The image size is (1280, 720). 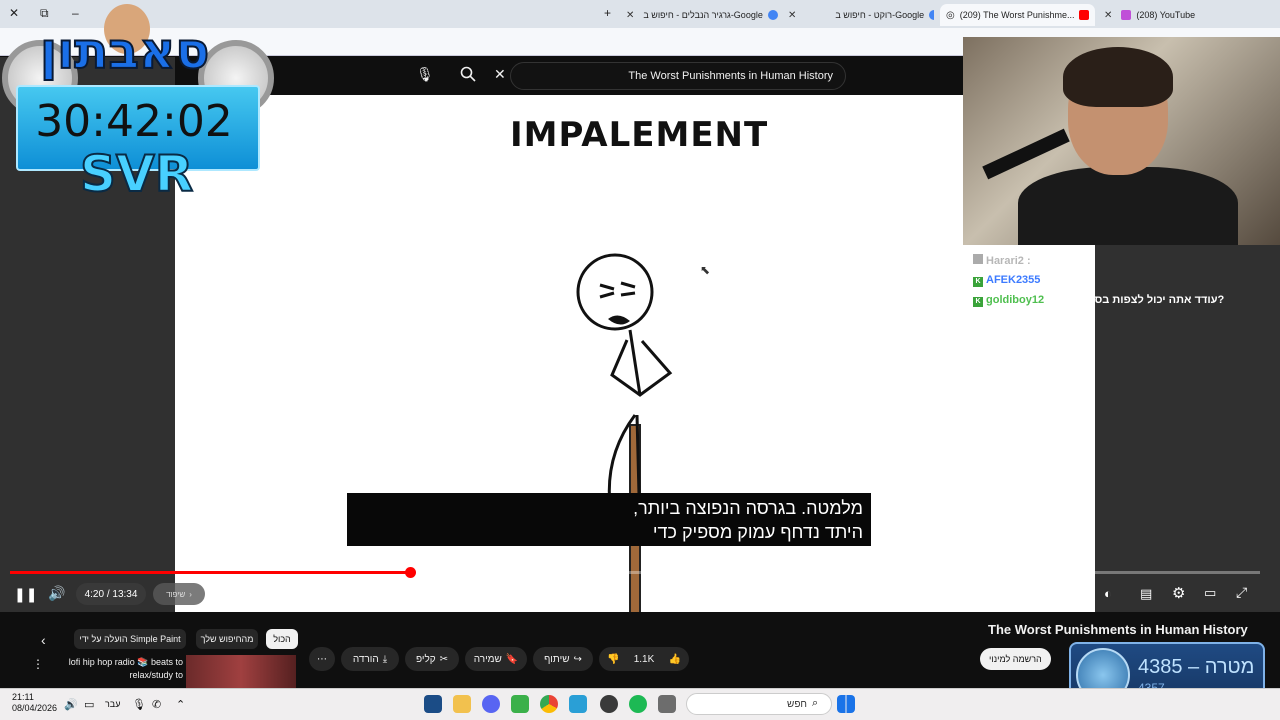 What do you see at coordinates (1160, 667) in the screenshot?
I see `goal-current: 4385` at bounding box center [1160, 667].